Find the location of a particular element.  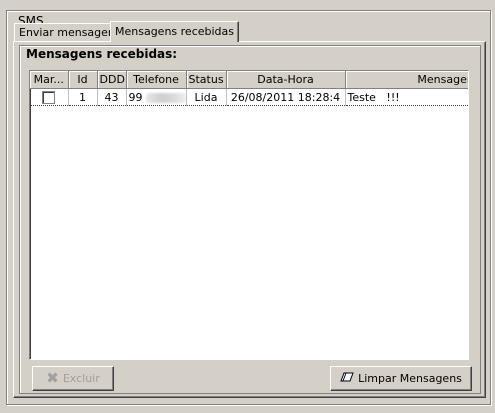

panel-title: Mensagens recebidas: is located at coordinates (102, 54).